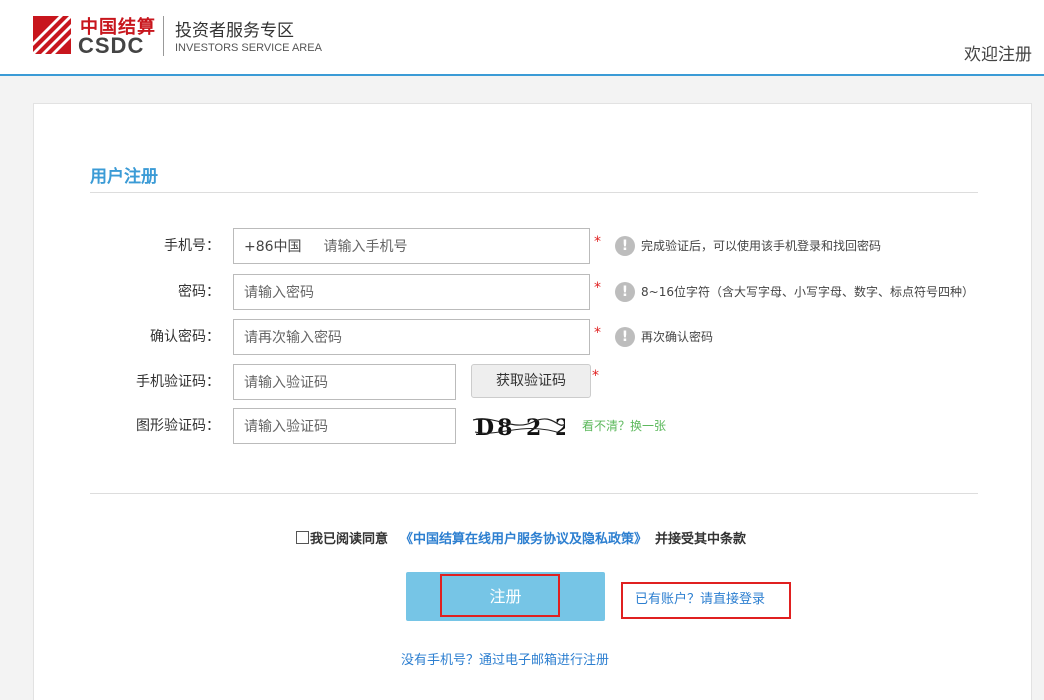 The image size is (1044, 700). Describe the element at coordinates (192, 246) in the screenshot. I see `phone-label: 手机号：` at that location.